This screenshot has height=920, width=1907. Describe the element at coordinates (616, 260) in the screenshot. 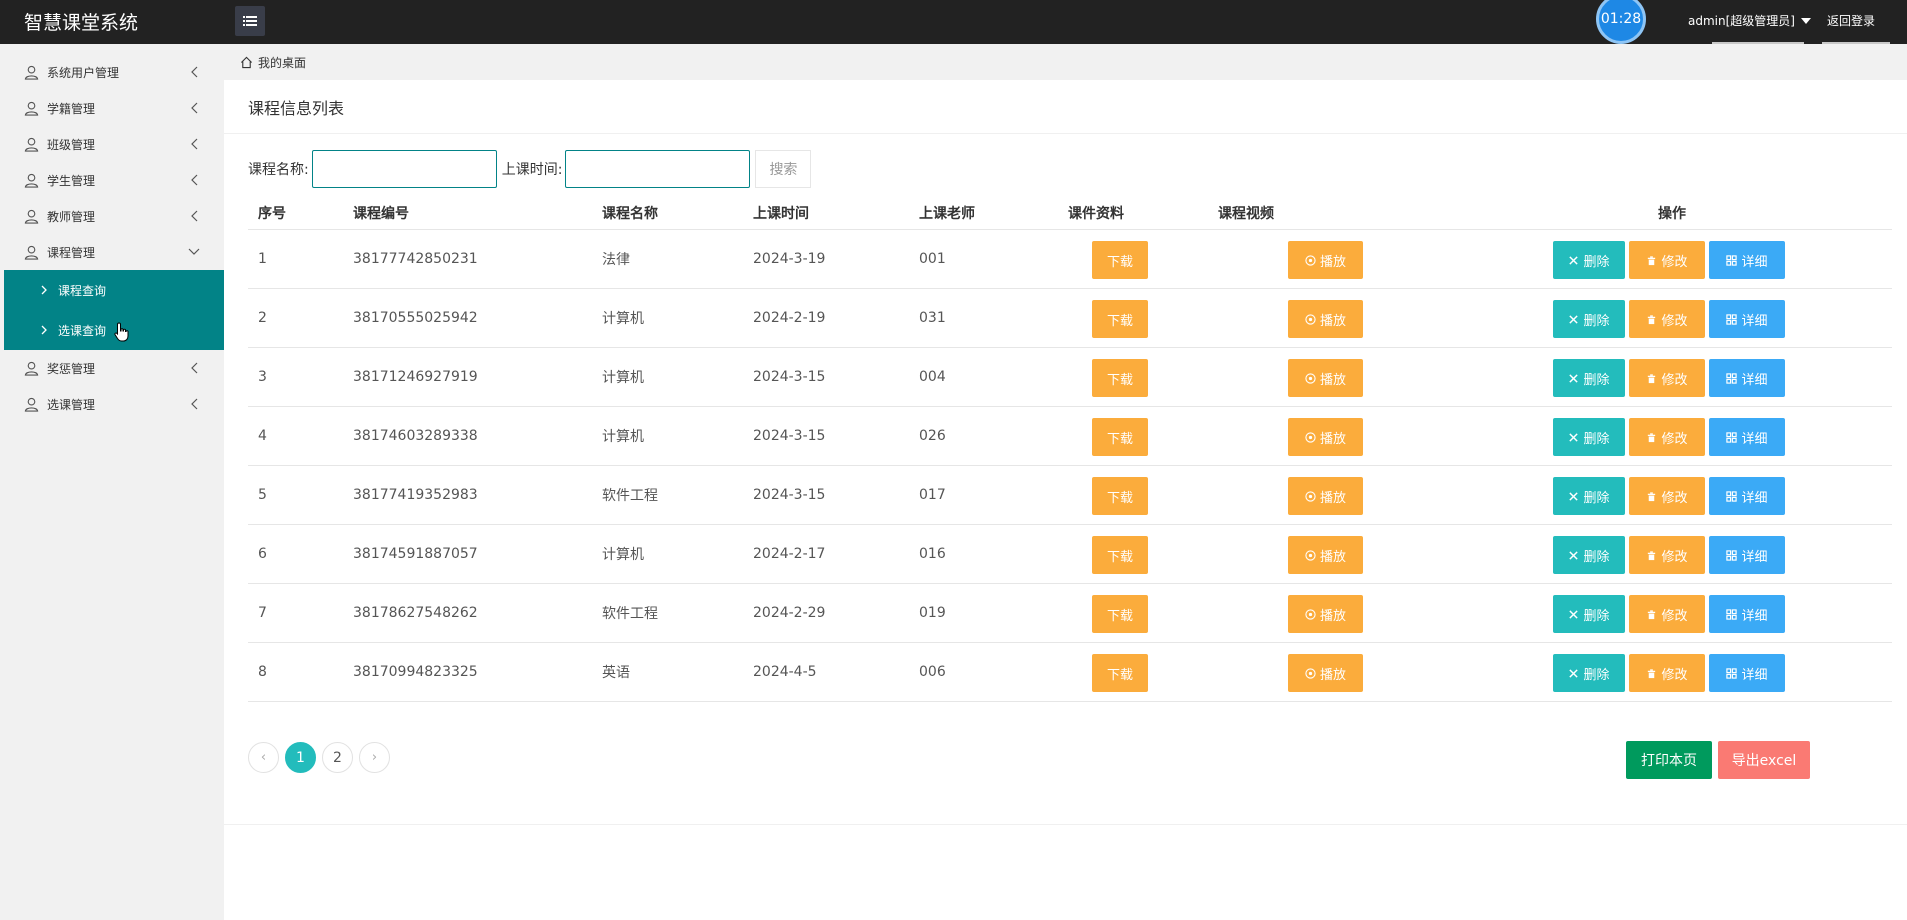

I see `cell-name: 法律` at that location.